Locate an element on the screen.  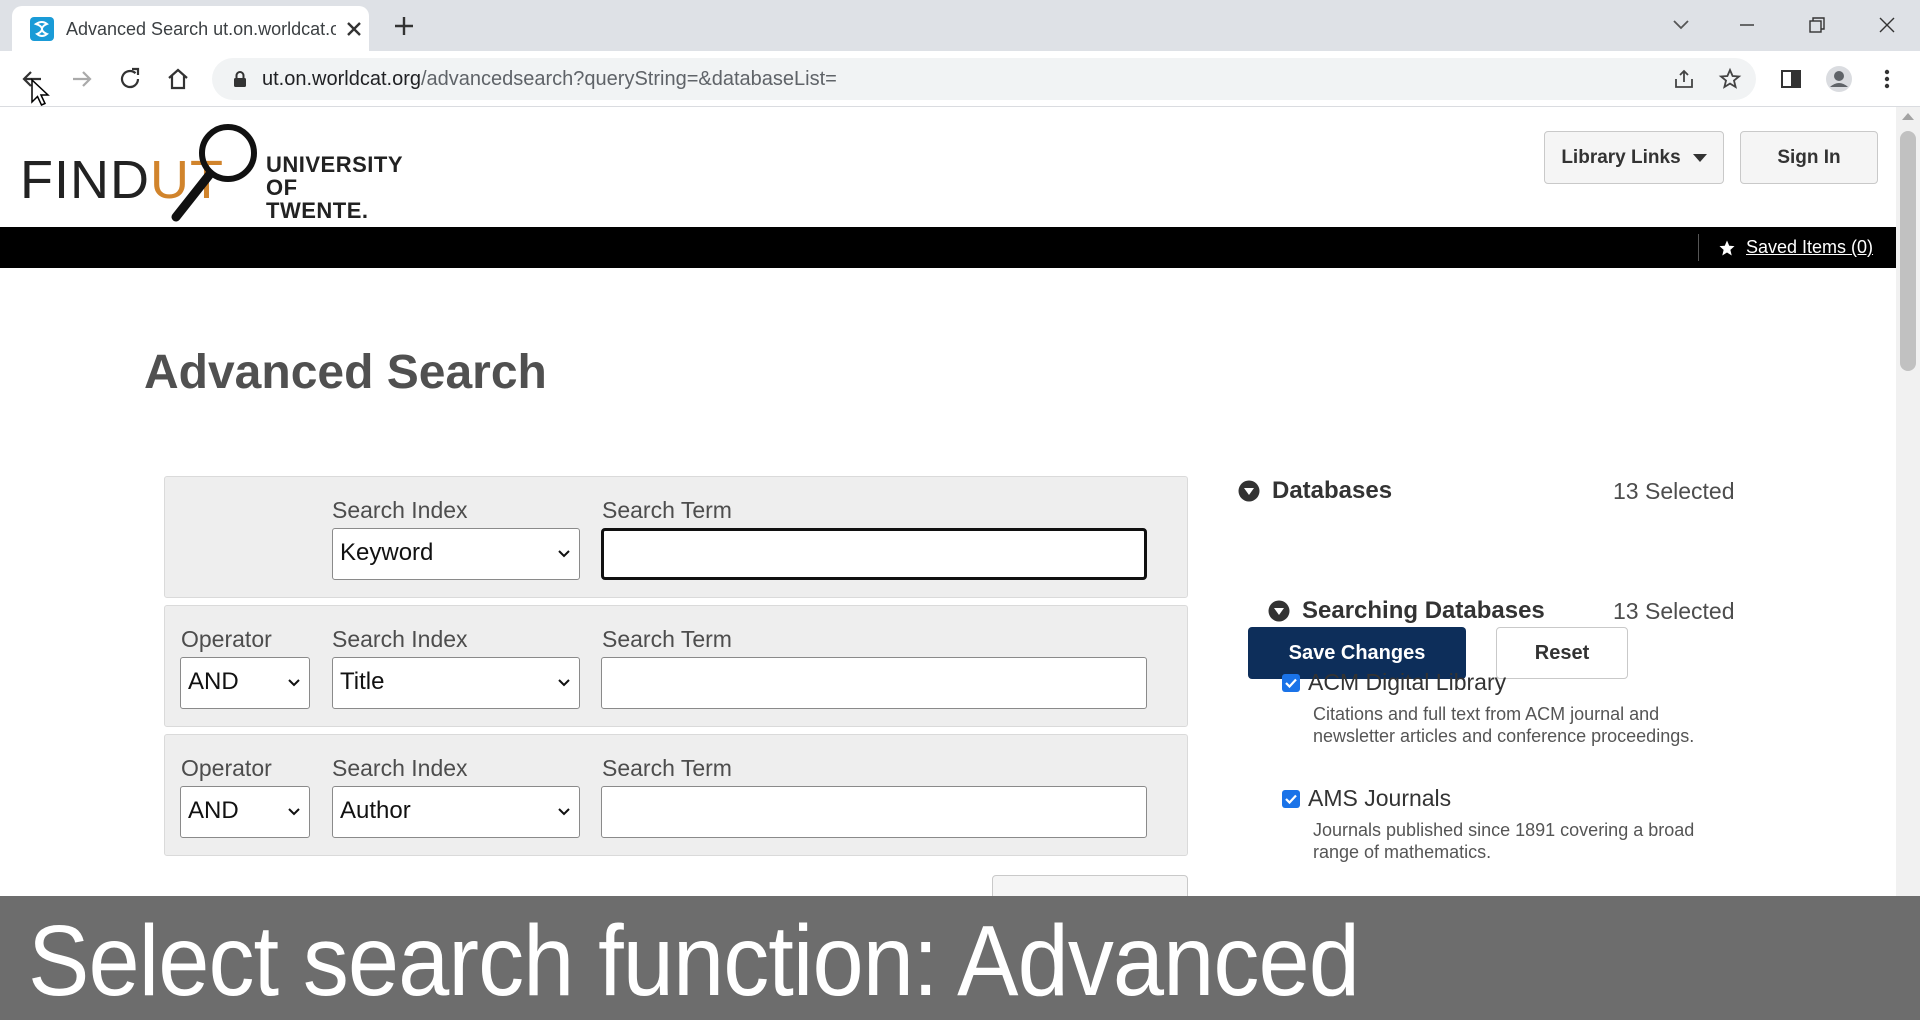
operator-select-3: AND is located at coordinates (245, 812).